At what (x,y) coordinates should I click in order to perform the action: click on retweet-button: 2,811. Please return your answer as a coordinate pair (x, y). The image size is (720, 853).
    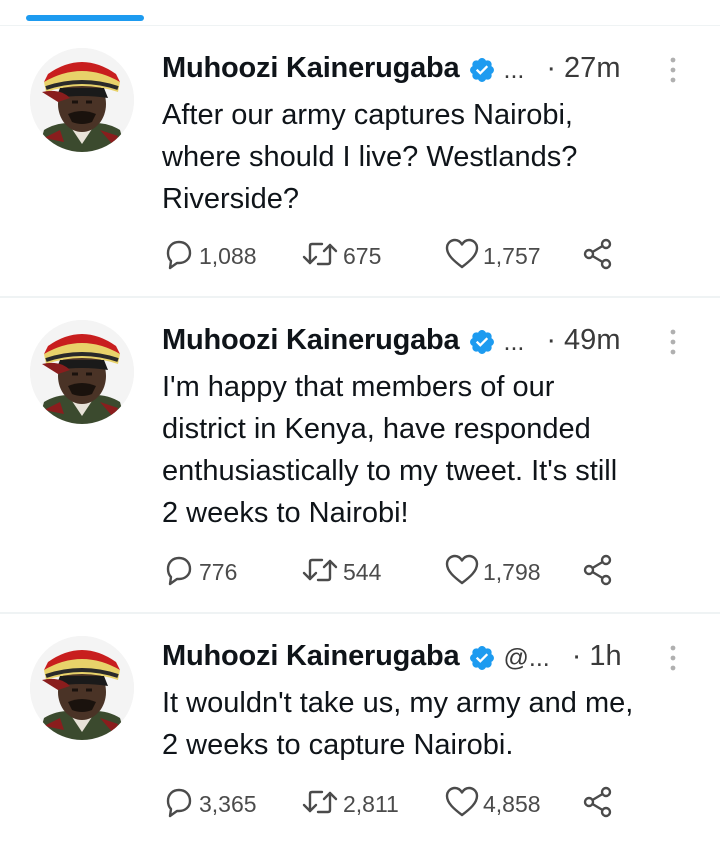
    Looking at the image, I should click on (349, 804).